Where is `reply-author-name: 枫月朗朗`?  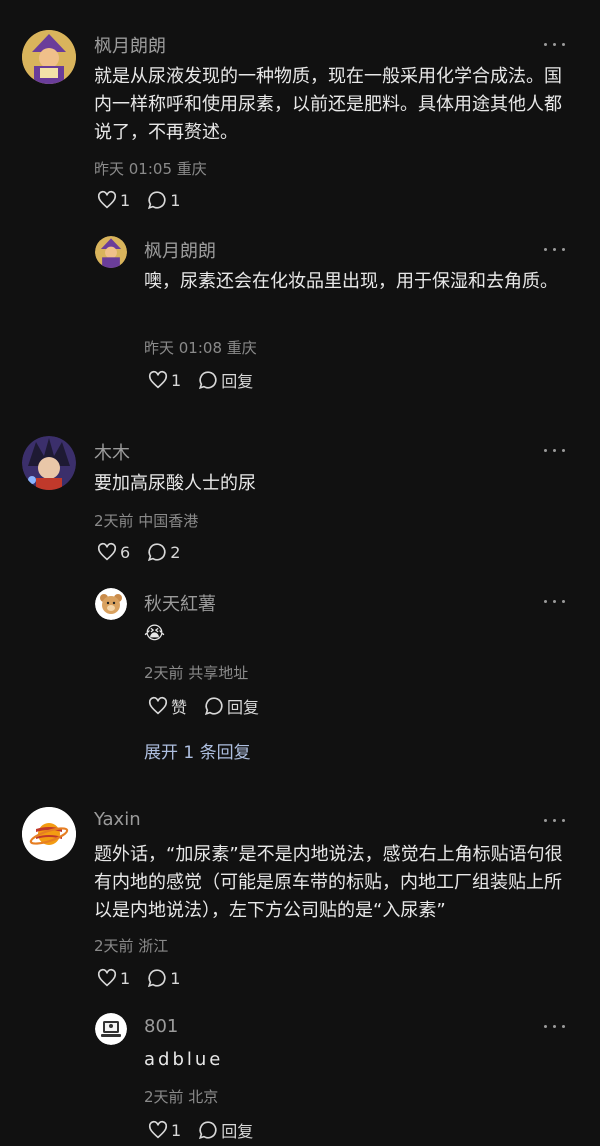 reply-author-name: 枫月朗朗 is located at coordinates (180, 250).